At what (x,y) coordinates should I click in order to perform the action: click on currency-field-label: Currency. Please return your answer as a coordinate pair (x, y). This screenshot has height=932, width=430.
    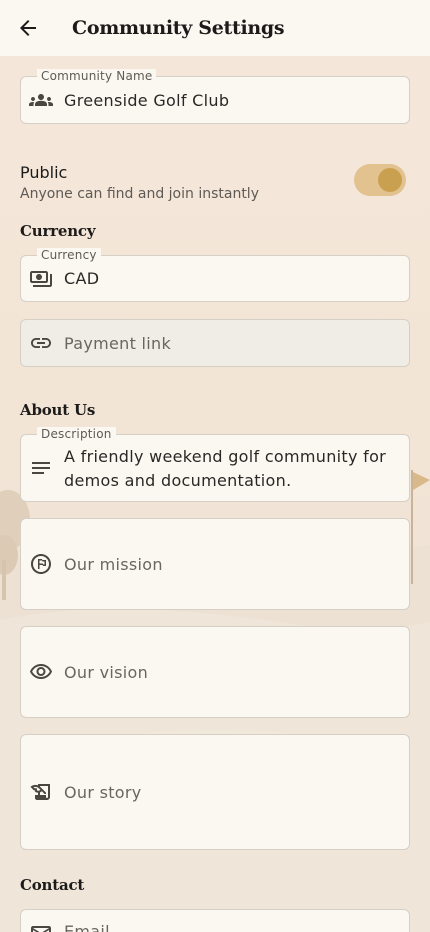
    Looking at the image, I should click on (69, 255).